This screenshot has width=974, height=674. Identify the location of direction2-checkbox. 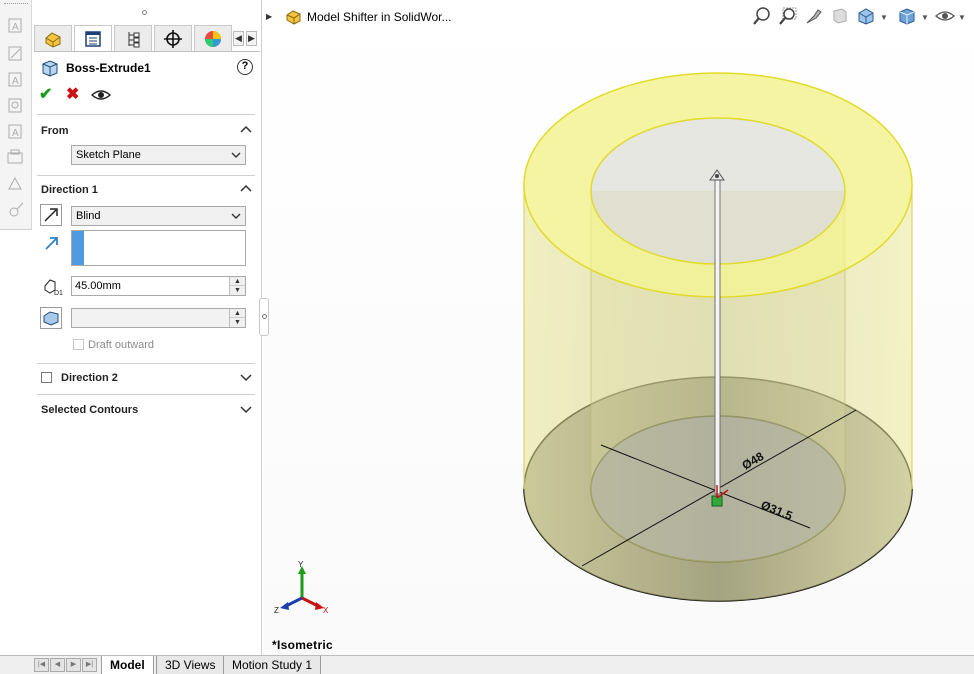
(46, 377).